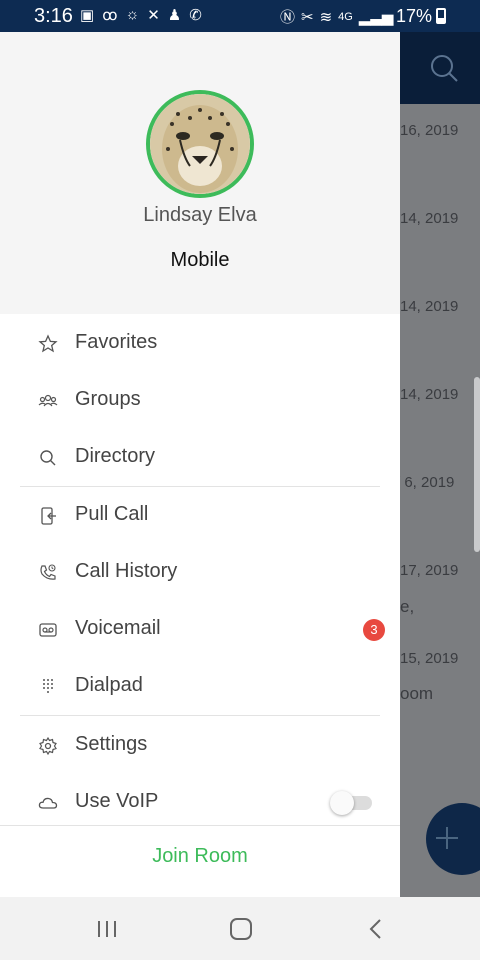  I want to click on mute-icon: ✂, so click(307, 17).